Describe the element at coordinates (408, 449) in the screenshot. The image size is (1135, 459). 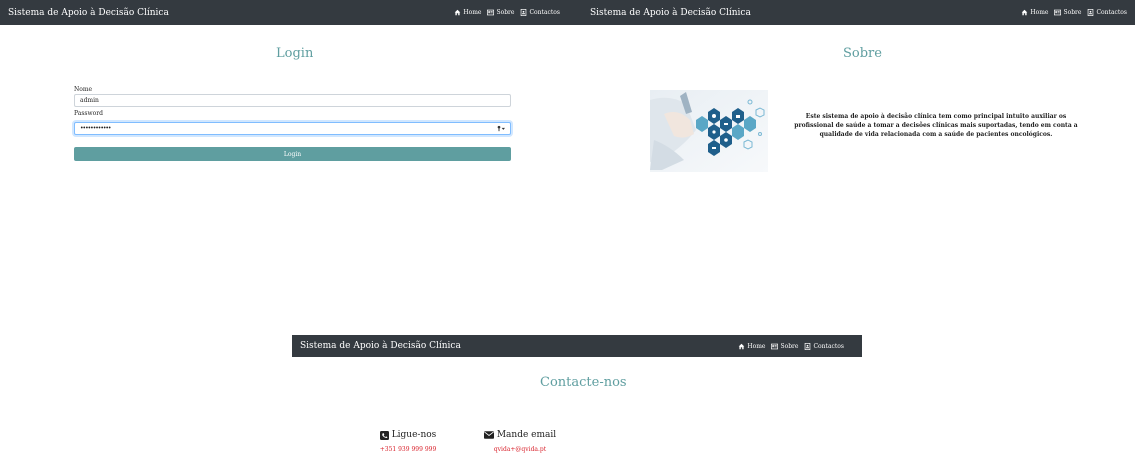
I see `phone-number: +351 939 999 999` at that location.